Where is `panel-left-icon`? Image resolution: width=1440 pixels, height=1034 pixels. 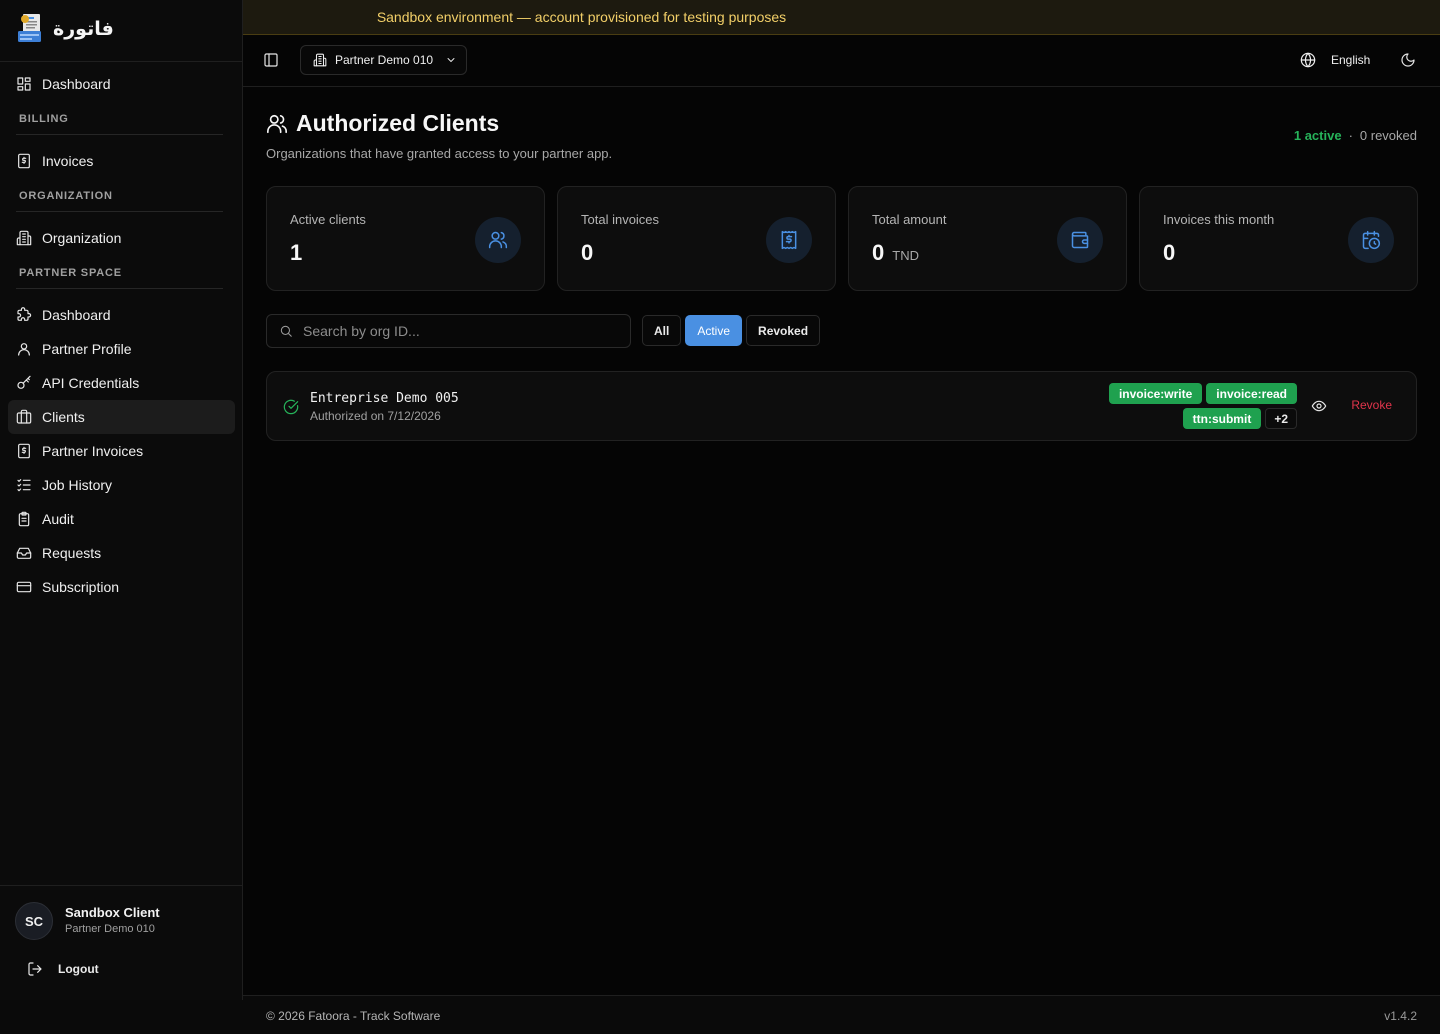
panel-left-icon is located at coordinates (271, 60).